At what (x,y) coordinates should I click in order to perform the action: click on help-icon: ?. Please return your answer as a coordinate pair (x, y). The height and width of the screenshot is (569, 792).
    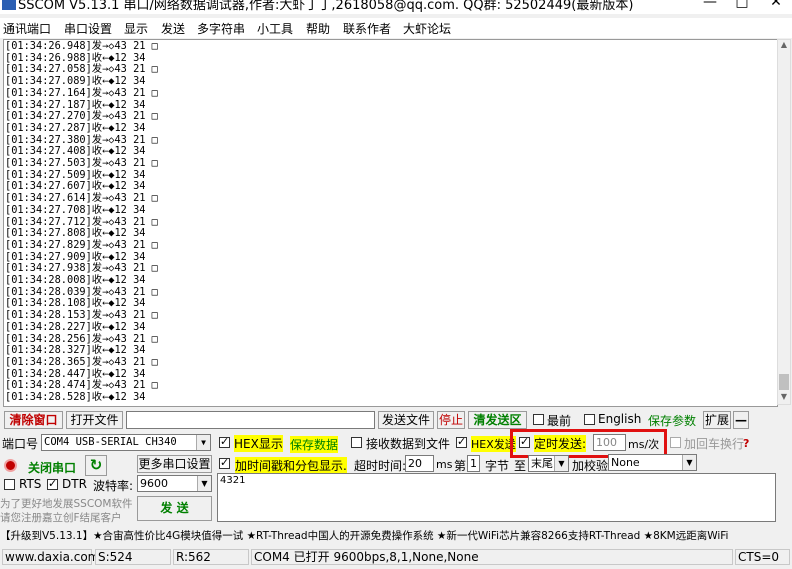
    Looking at the image, I should click on (746, 443).